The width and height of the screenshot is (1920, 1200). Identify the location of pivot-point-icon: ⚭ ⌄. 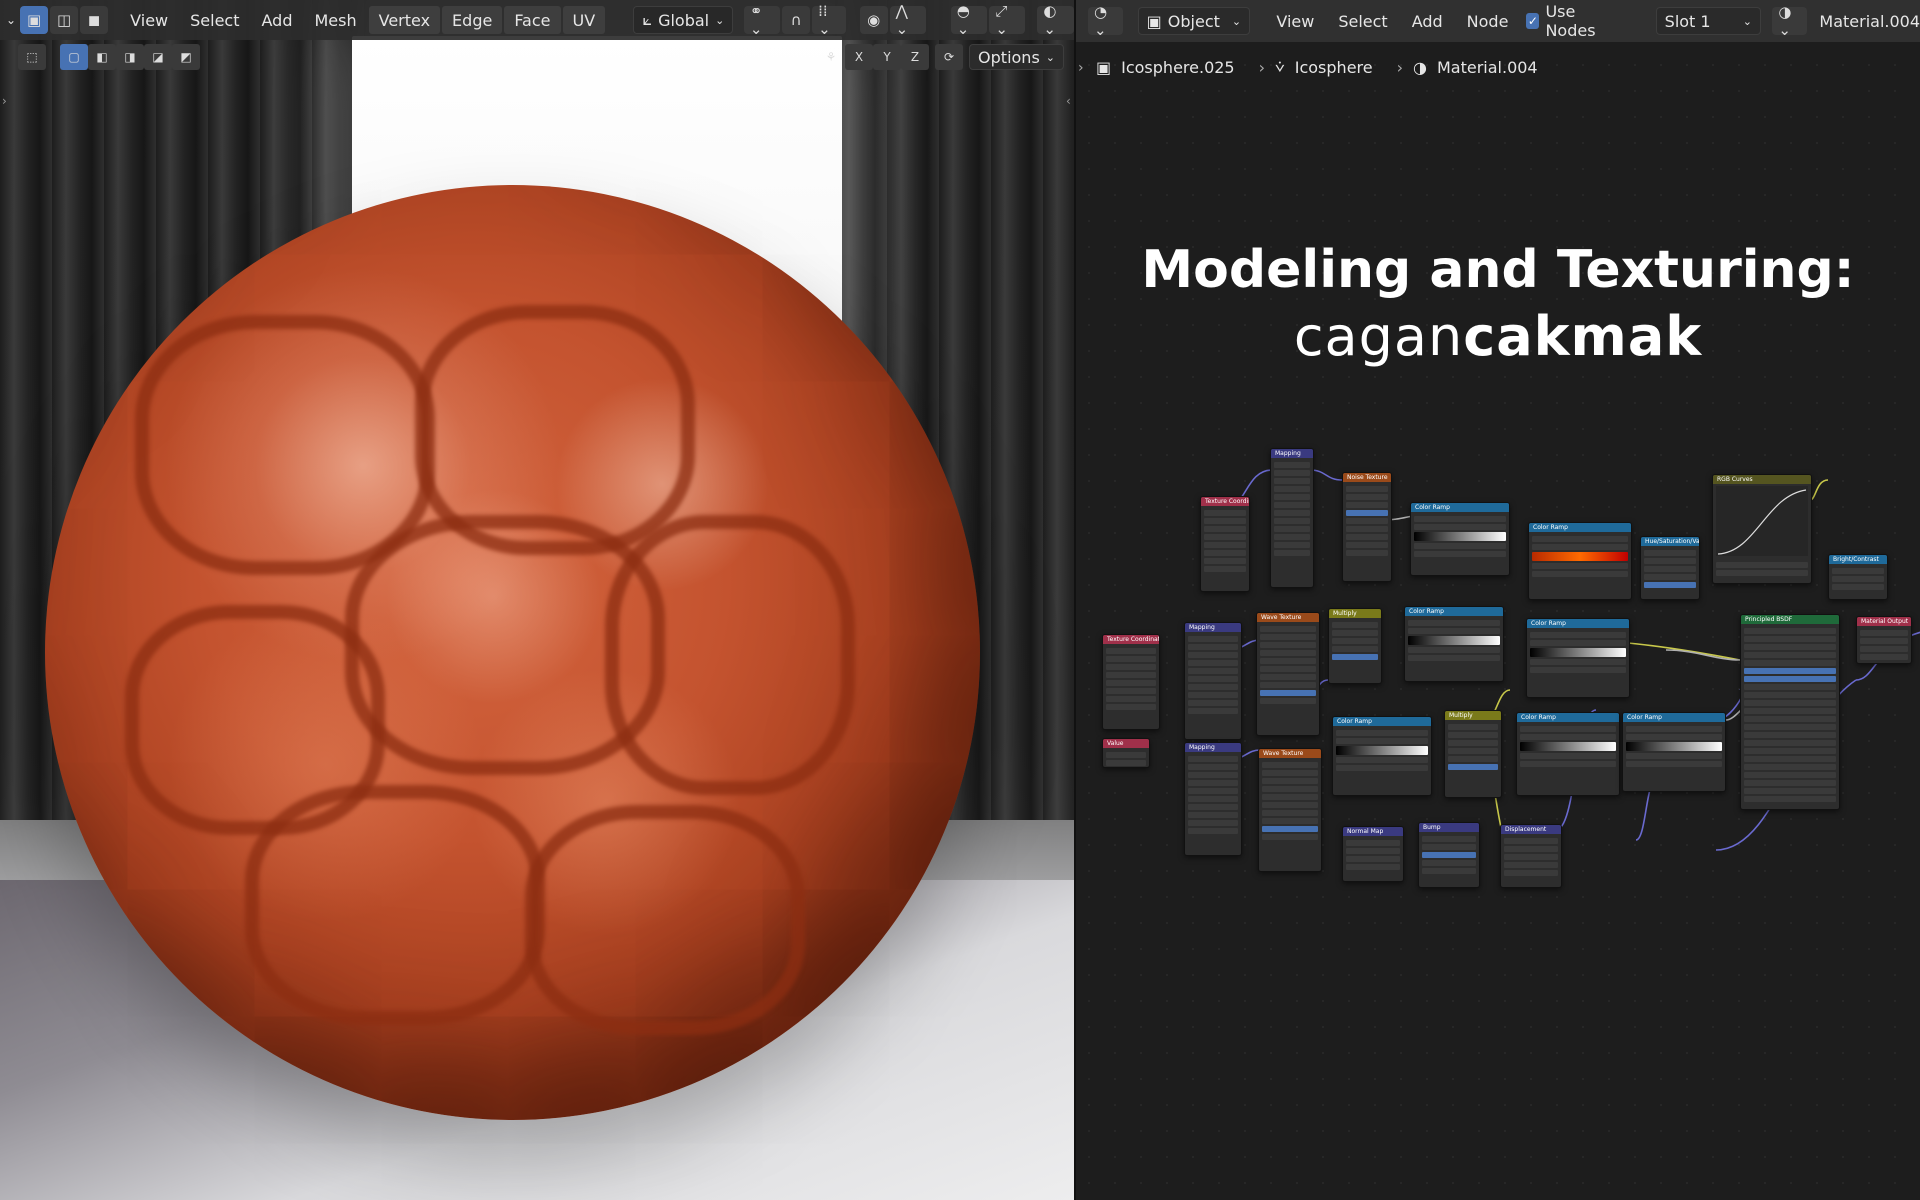
(762, 20).